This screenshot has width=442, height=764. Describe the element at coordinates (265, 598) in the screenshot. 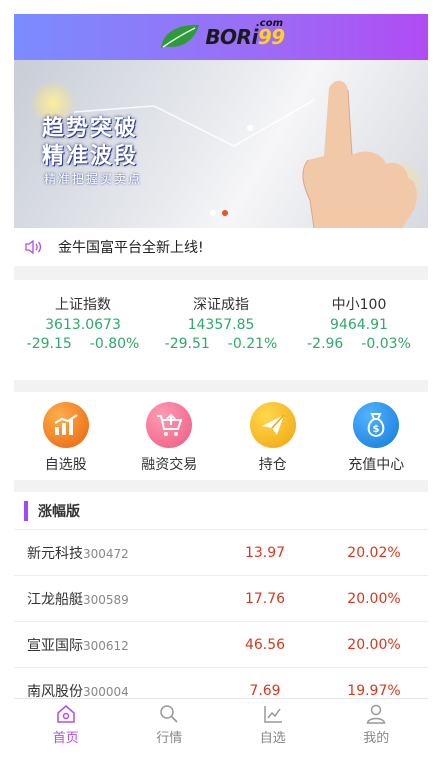

I see `stock-price: 17.76` at that location.